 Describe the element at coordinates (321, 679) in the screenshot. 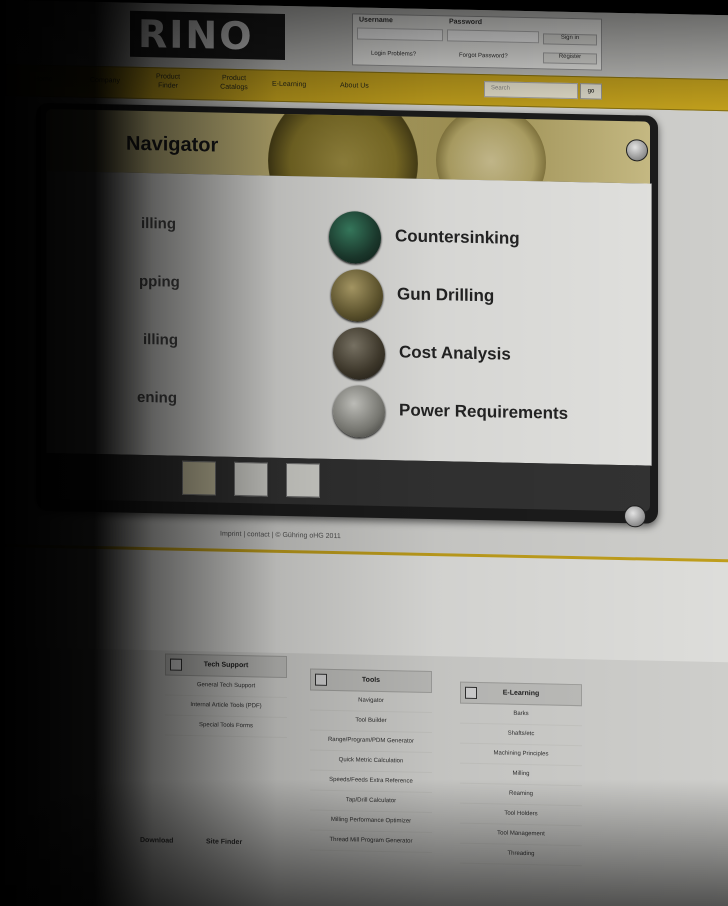

I see `tools-icon` at that location.